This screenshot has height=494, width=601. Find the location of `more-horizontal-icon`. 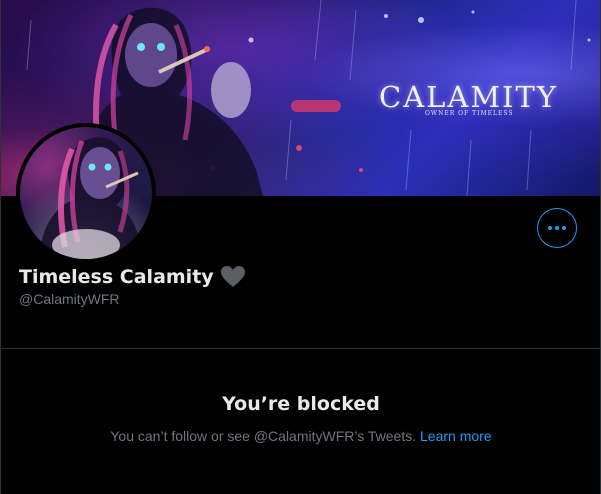

more-horizontal-icon is located at coordinates (557, 228).